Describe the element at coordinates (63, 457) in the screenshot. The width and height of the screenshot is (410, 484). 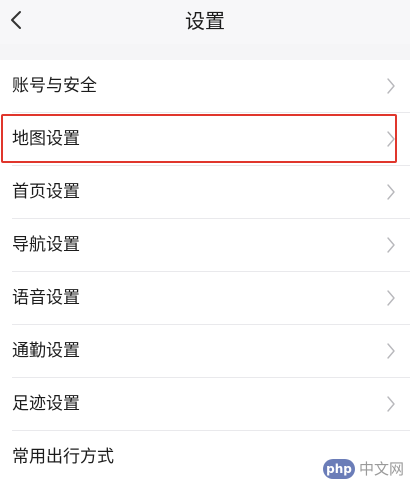
I see `settings-item-label: 常用出行方式` at that location.